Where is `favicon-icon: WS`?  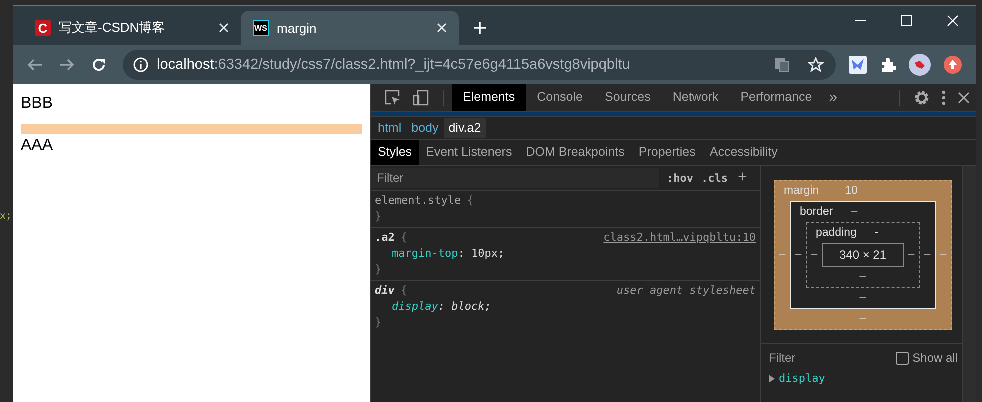 favicon-icon: WS is located at coordinates (261, 28).